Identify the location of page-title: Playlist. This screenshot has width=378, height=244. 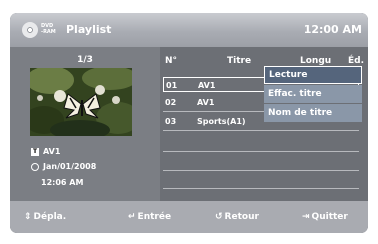
(89, 29).